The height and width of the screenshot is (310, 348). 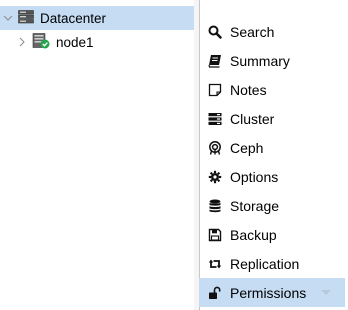 I want to click on menu-item-cluster: Cluster, so click(x=273, y=118).